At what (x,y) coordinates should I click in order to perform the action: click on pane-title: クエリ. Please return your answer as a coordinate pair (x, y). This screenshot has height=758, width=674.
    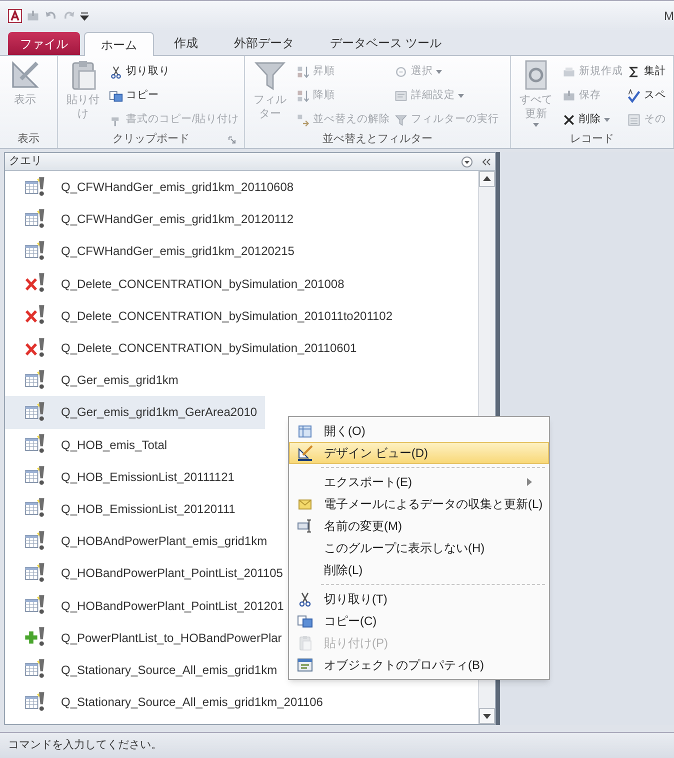
    Looking at the image, I should click on (26, 162).